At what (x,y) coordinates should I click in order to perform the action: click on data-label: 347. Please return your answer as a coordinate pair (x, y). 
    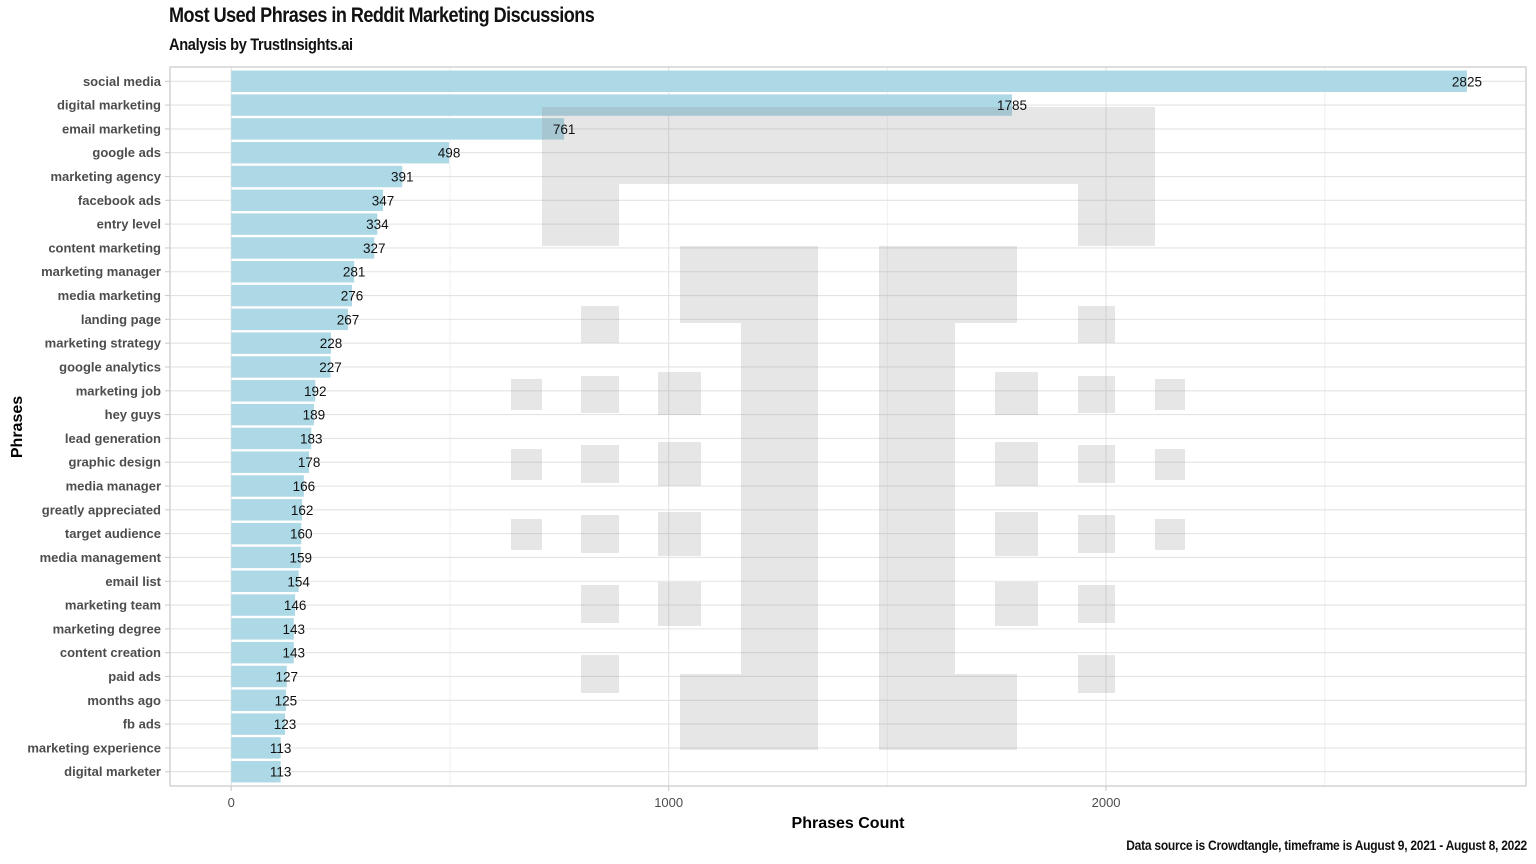
    Looking at the image, I should click on (383, 200).